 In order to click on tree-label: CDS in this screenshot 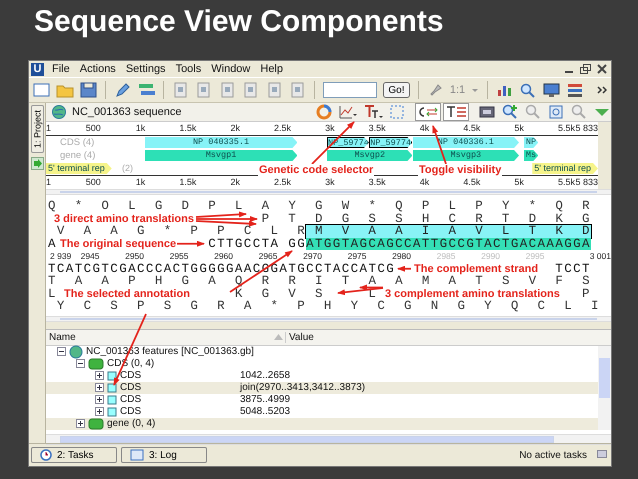, I will do `click(131, 411)`.